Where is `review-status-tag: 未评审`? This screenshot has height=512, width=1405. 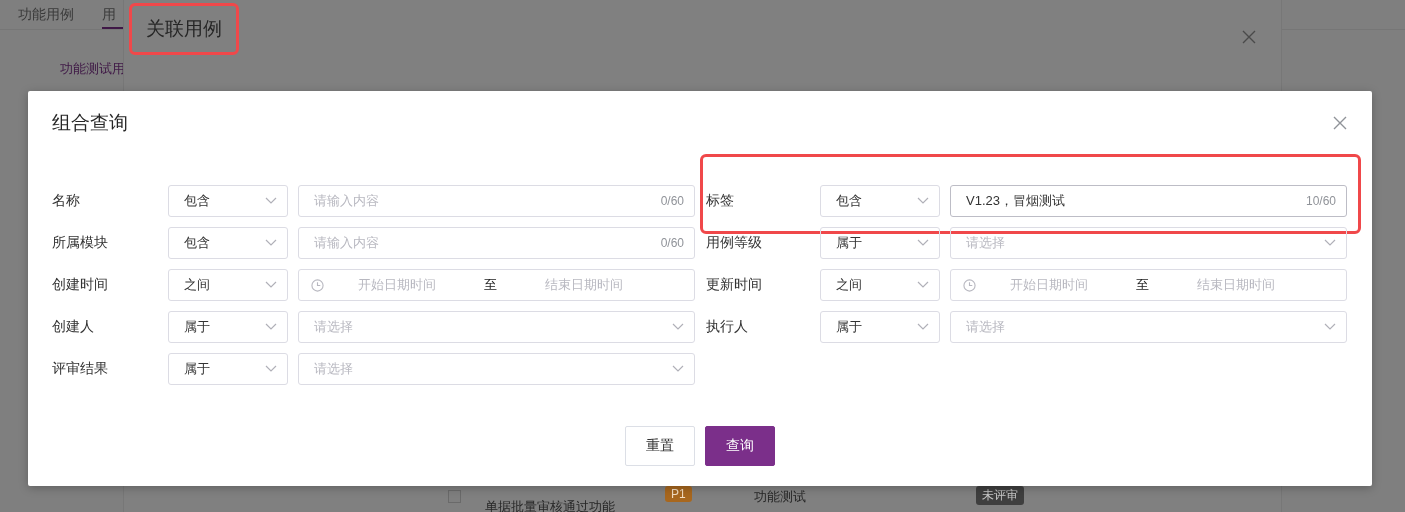
review-status-tag: 未评审 is located at coordinates (999, 495).